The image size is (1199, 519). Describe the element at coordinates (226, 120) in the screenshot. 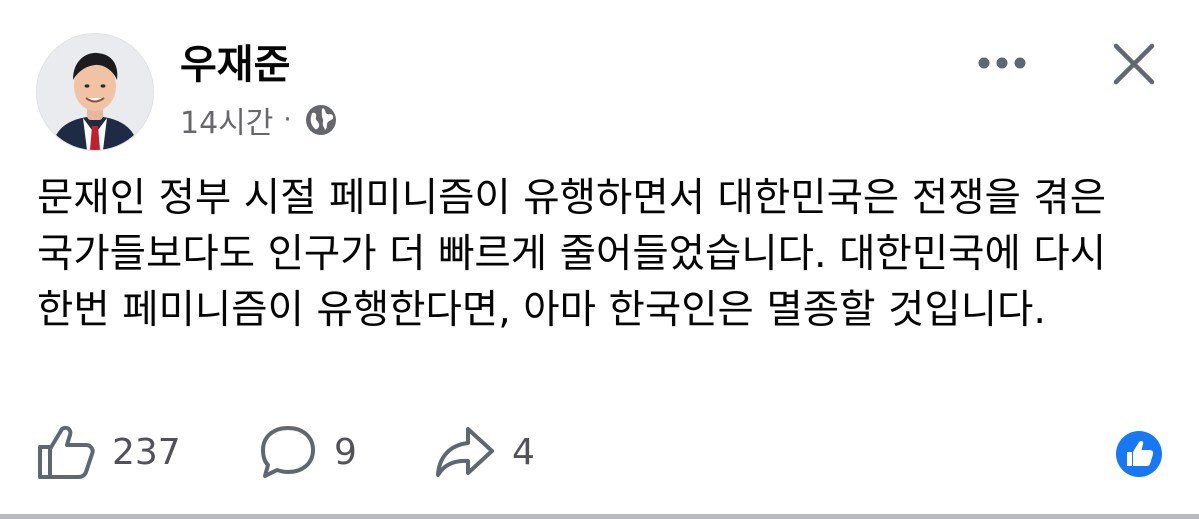

I see `post-timestamp: 14시간` at that location.